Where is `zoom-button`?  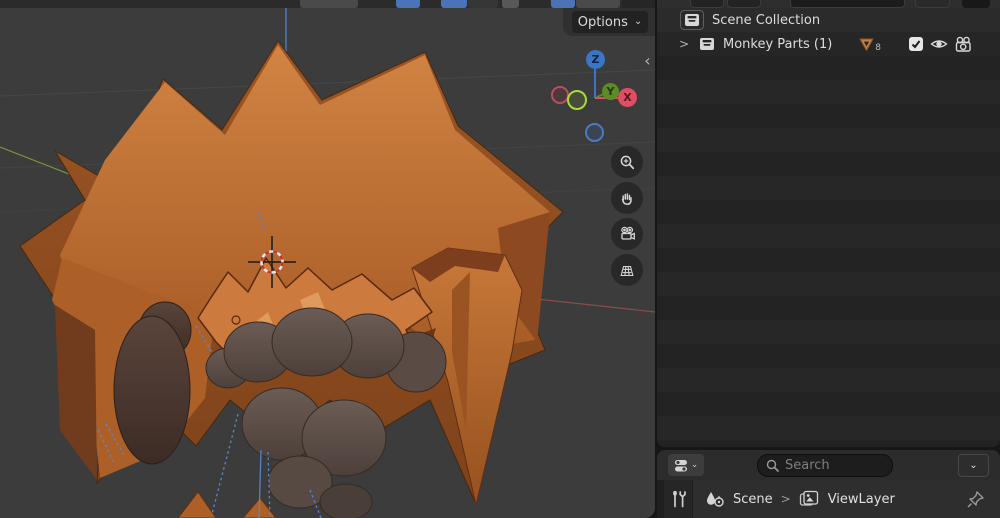
zoom-button is located at coordinates (627, 162).